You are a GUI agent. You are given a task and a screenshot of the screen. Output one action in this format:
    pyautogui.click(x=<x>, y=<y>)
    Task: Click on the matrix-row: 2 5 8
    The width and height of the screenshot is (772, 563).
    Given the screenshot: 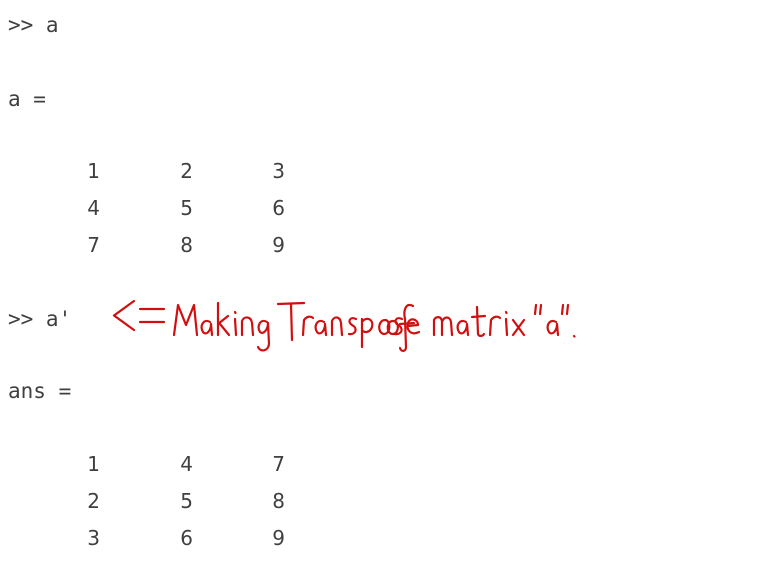 What is the action you would take?
    pyautogui.click(x=160, y=501)
    